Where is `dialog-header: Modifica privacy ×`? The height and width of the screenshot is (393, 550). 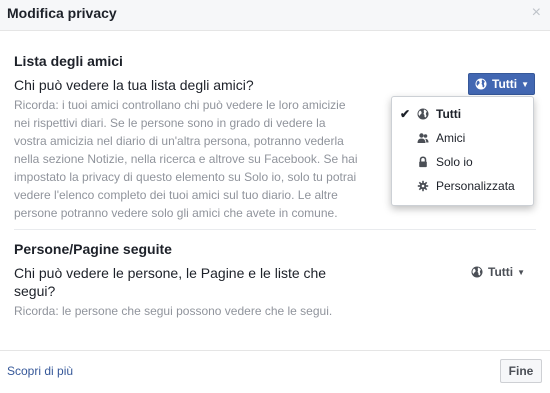 dialog-header: Modifica privacy × is located at coordinates (275, 15).